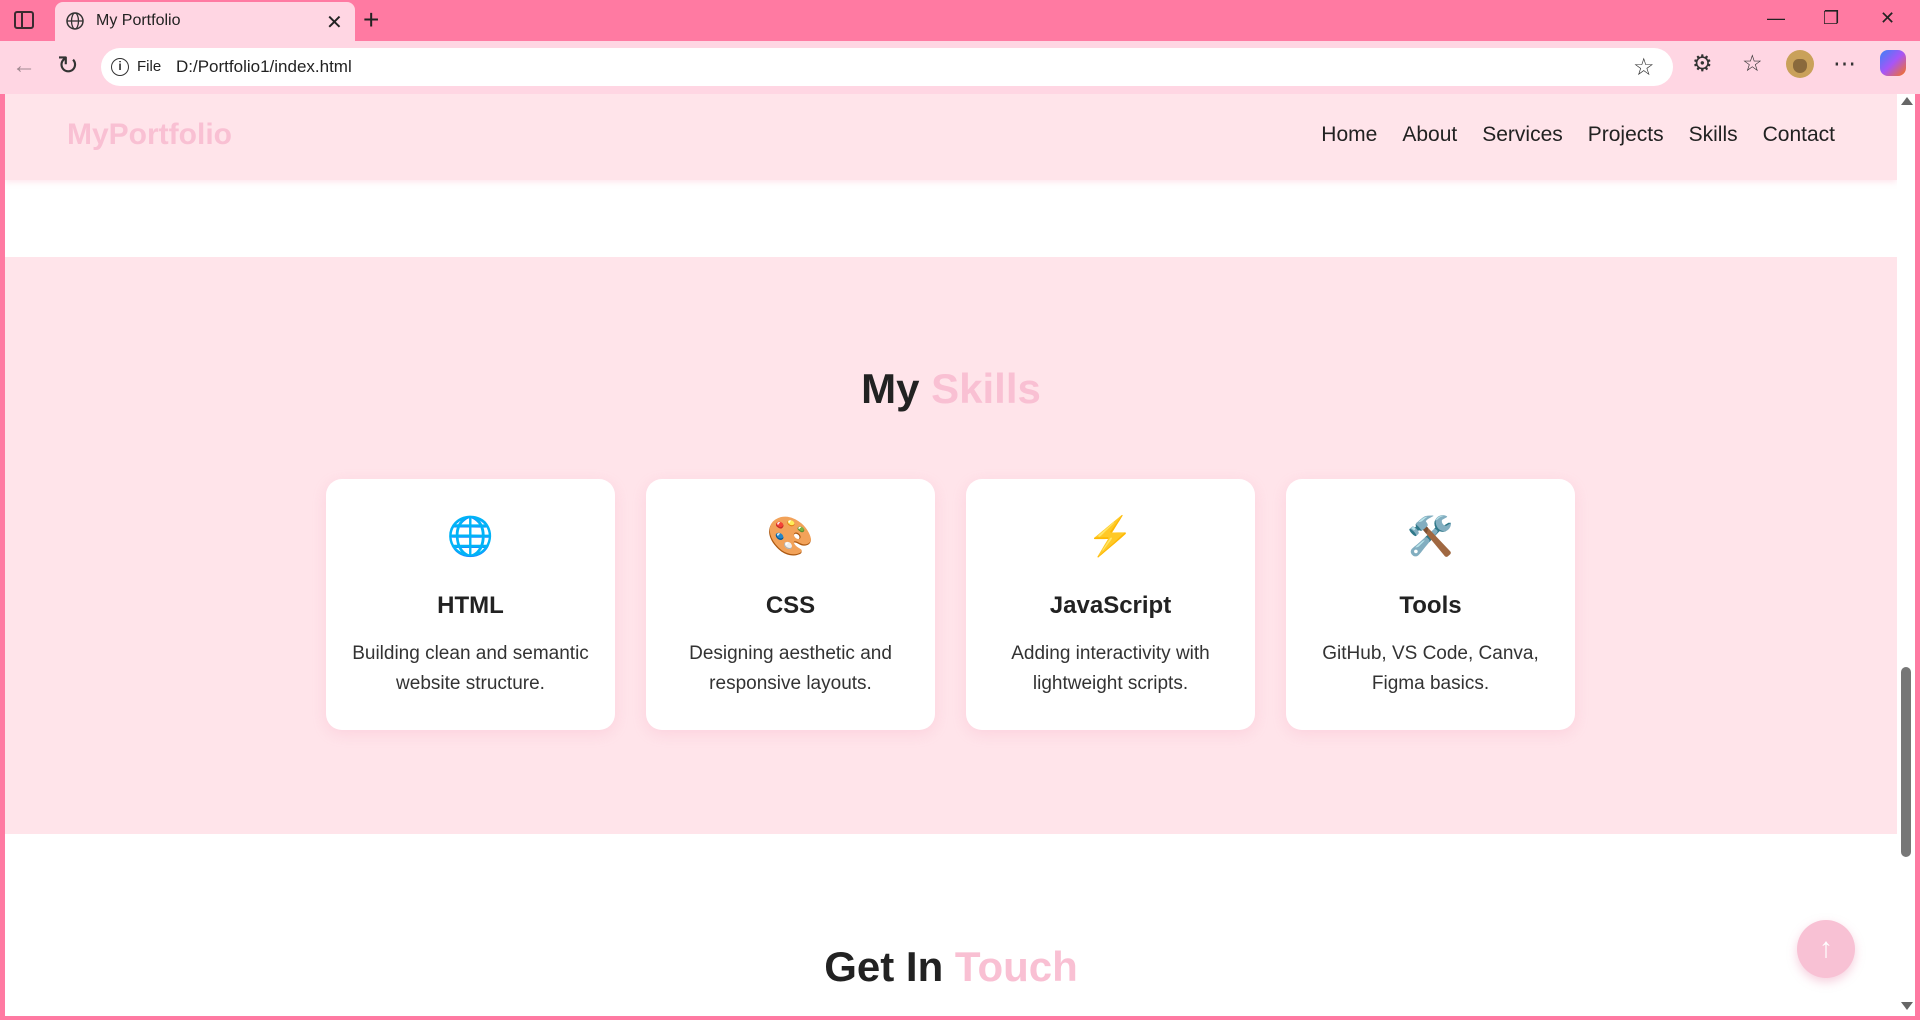  What do you see at coordinates (75, 21) in the screenshot?
I see `globe-icon` at bounding box center [75, 21].